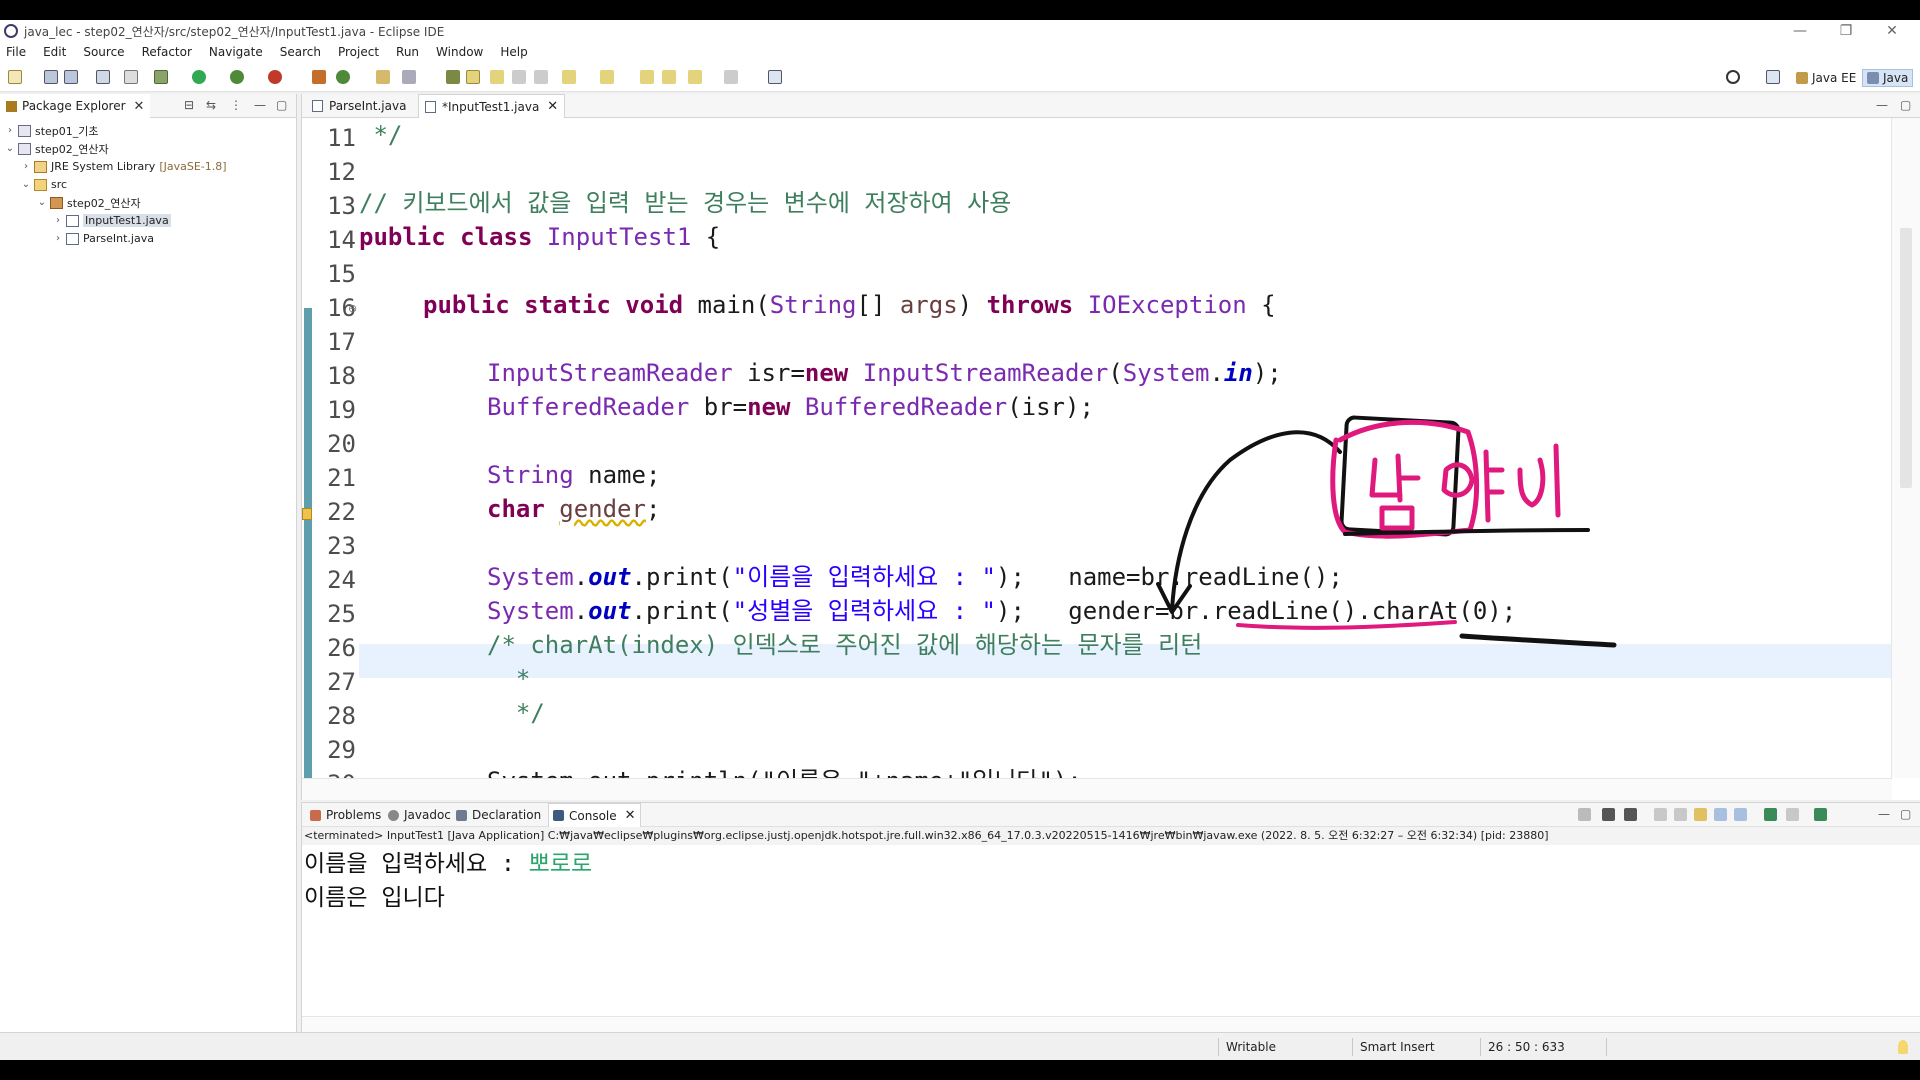 This screenshot has height=1080, width=1920. I want to click on new-class-icon, so click(343, 77).